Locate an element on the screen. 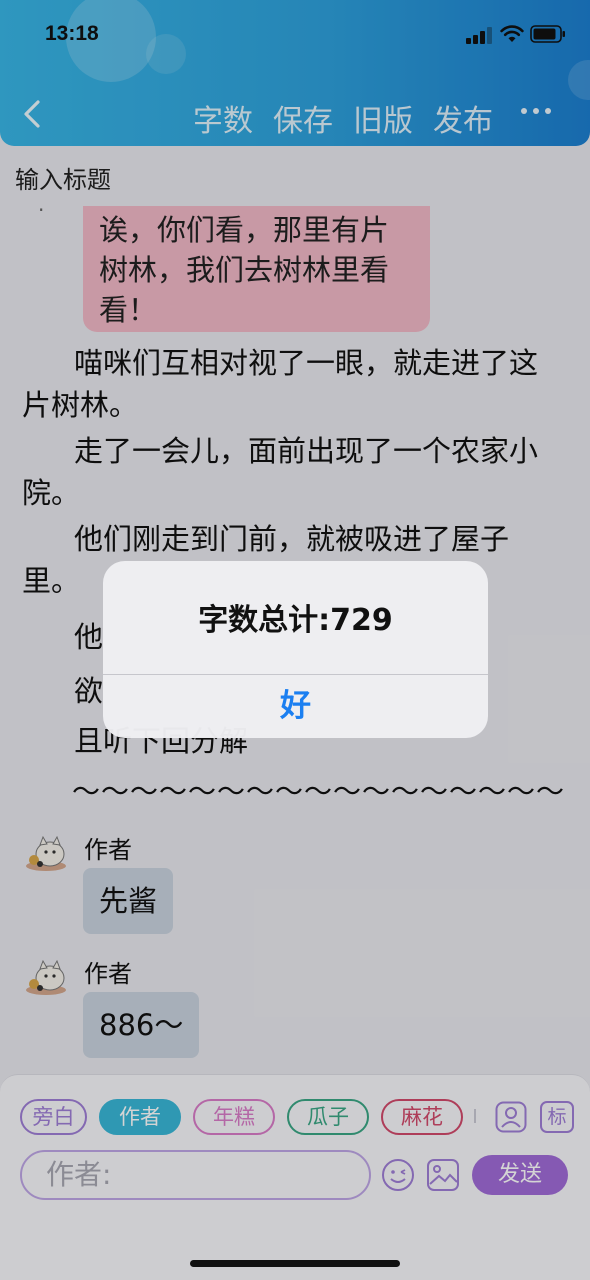  word-count-alert: 字数总计:729 好 is located at coordinates (295, 649).